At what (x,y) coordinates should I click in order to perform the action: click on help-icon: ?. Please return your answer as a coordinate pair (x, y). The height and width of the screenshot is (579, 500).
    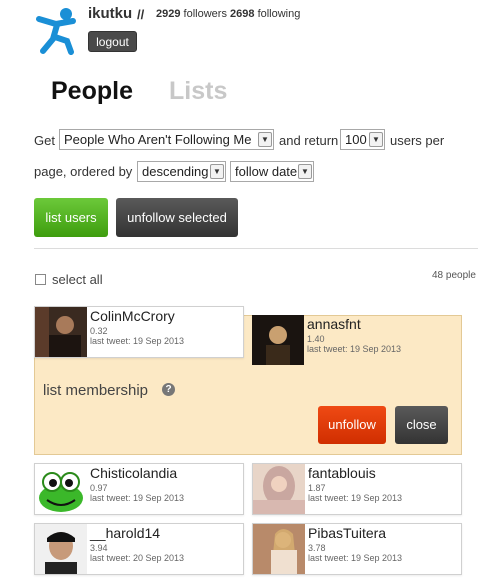
    Looking at the image, I should click on (168, 389).